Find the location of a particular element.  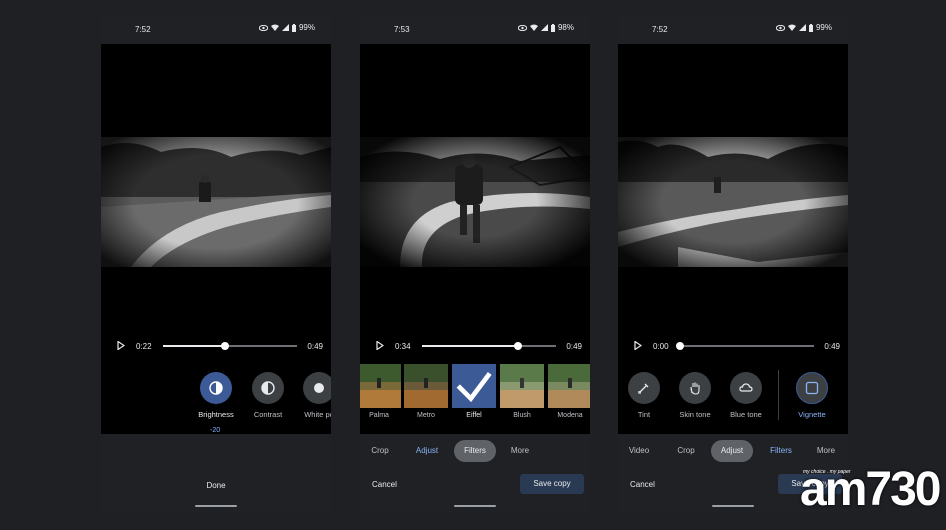

status-bar: 7:53 98% is located at coordinates (475, 29).